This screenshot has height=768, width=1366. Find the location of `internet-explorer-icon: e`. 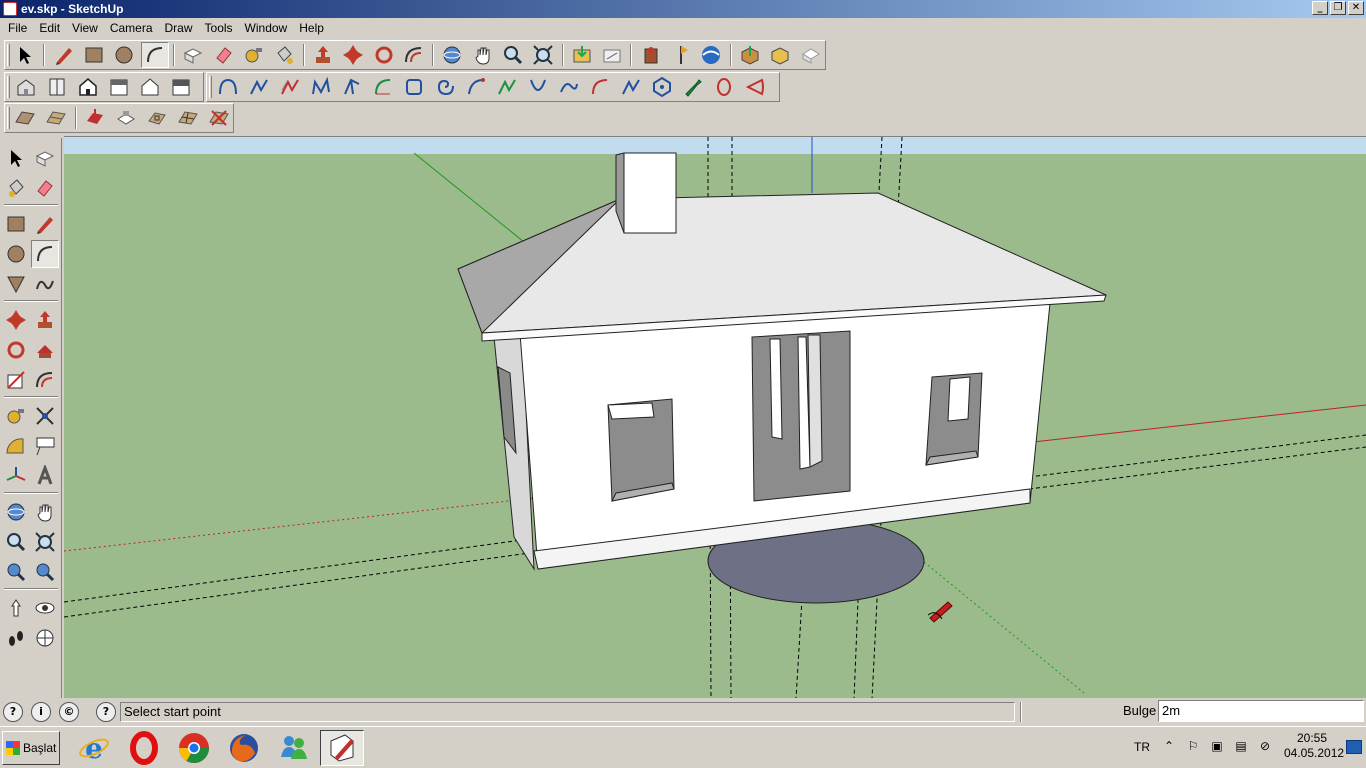

internet-explorer-icon: e is located at coordinates (94, 748).